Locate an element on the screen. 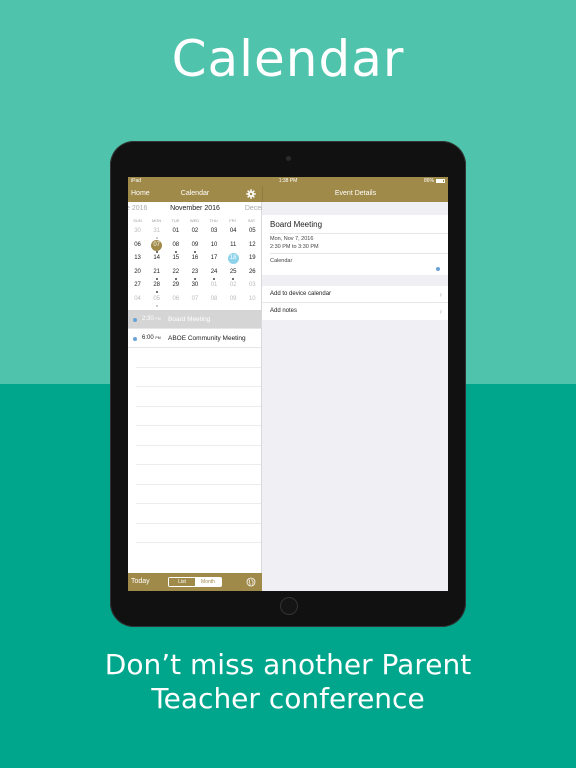 Image resolution: width=576 pixels, height=768 pixels. event-title: Board Meeting is located at coordinates (189, 319).